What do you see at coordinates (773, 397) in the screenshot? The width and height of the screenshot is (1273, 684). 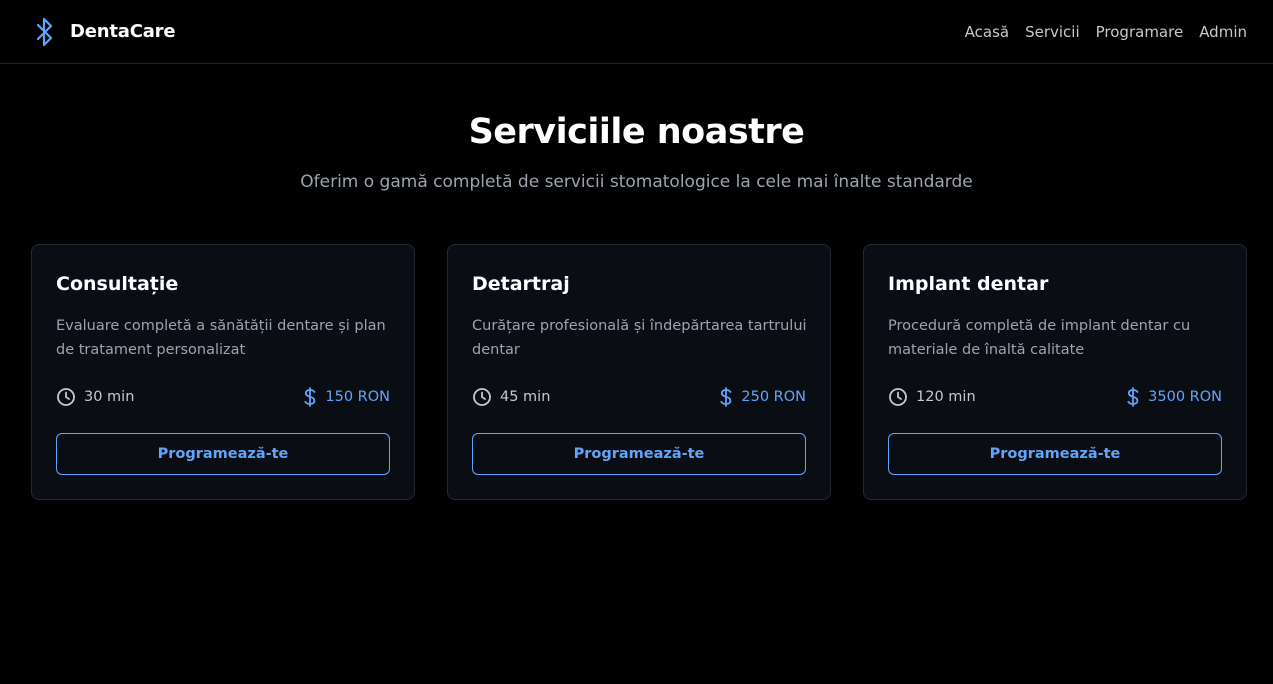 I see `price-value: 250 RON` at bounding box center [773, 397].